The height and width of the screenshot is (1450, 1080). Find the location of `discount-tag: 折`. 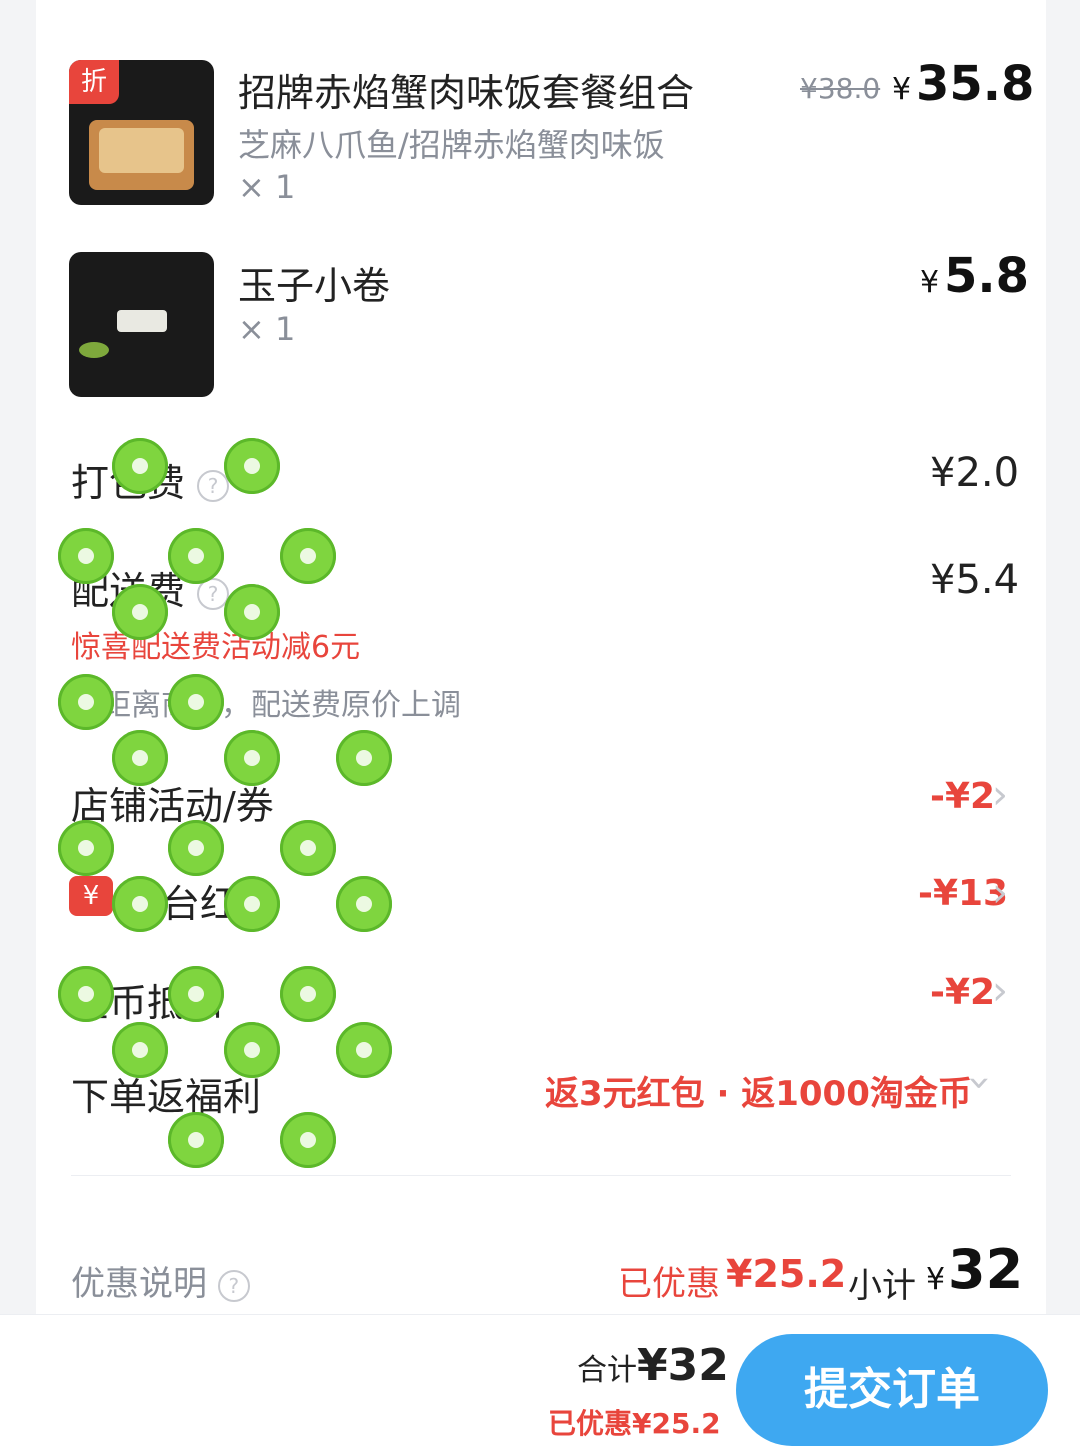

discount-tag: 折 is located at coordinates (94, 82).